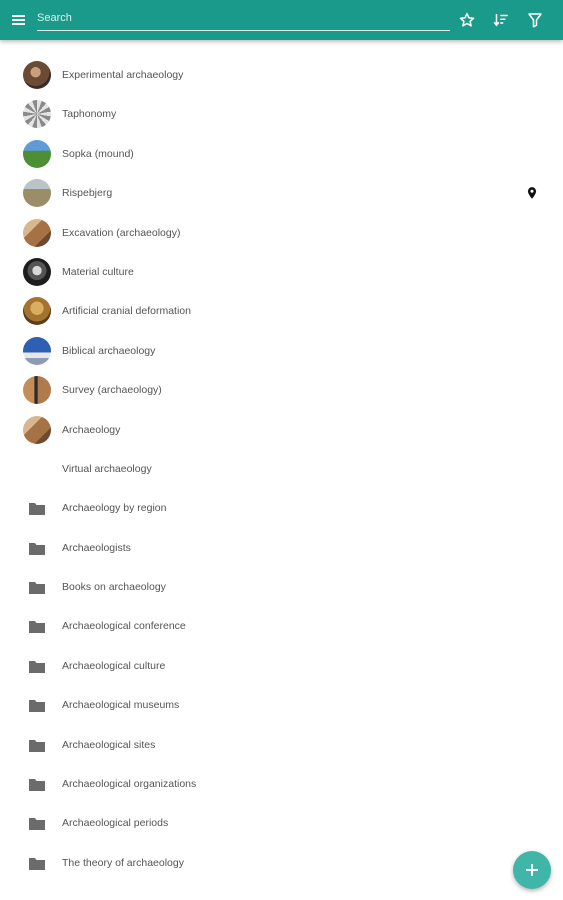  What do you see at coordinates (19, 20) in the screenshot?
I see `menu-icon` at bounding box center [19, 20].